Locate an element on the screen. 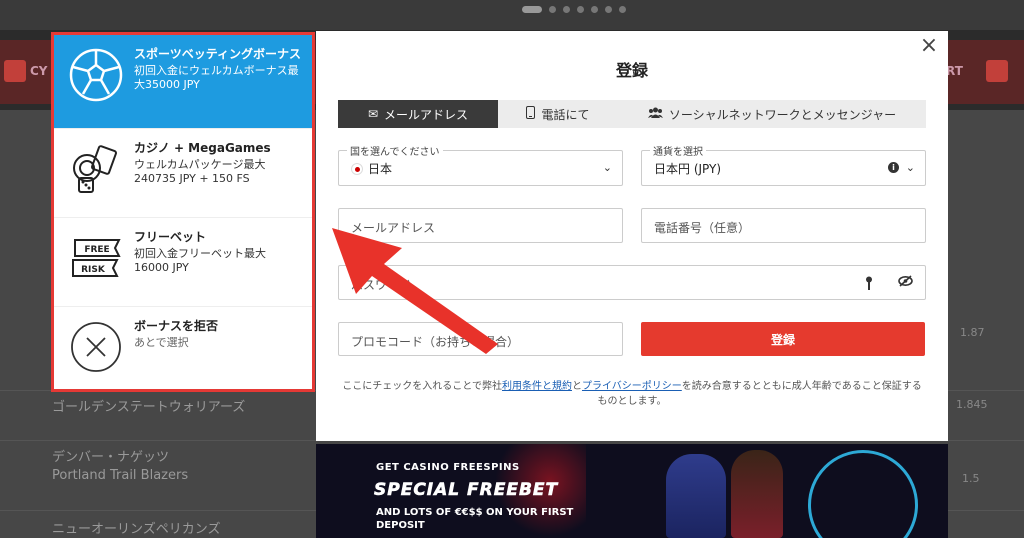  bonus-desc: 初回入金にウェルカムボーナス最大35000 JPY is located at coordinates (216, 77).